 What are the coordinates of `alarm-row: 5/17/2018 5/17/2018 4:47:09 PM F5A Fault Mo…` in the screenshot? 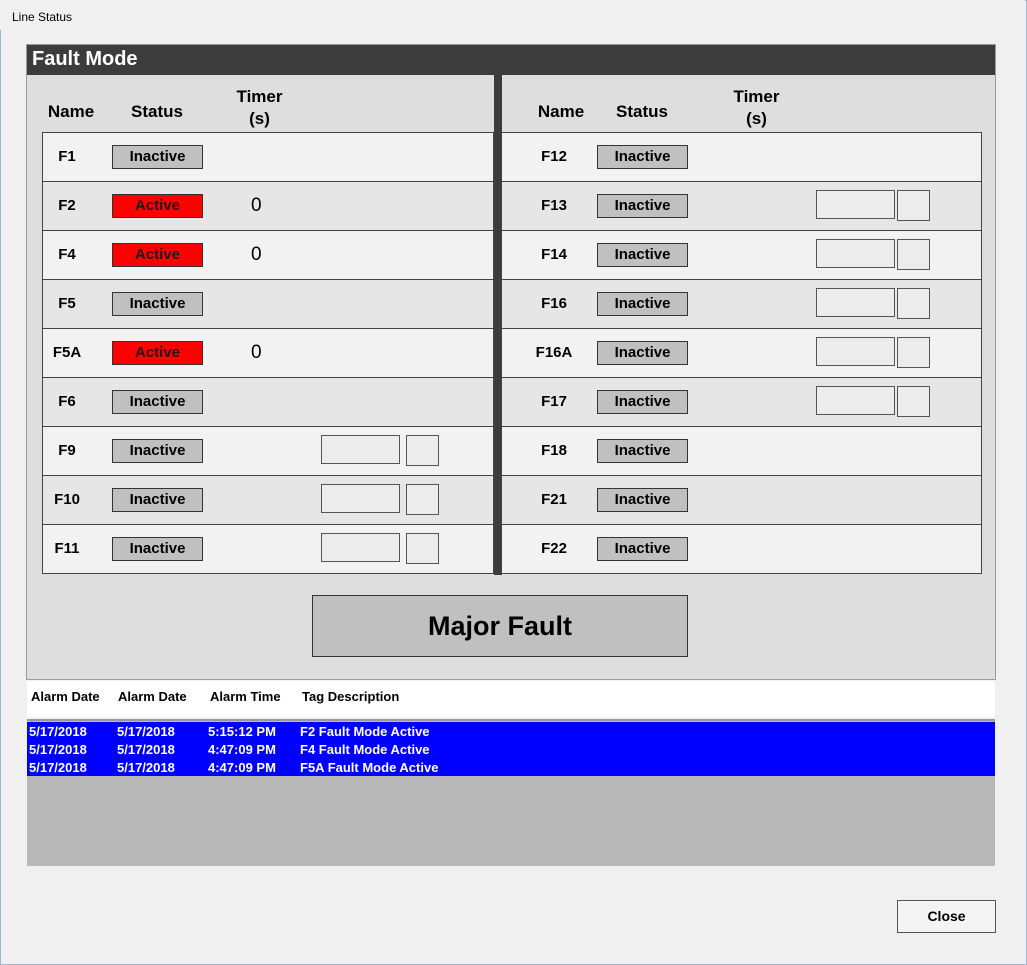 It's located at (511, 767).